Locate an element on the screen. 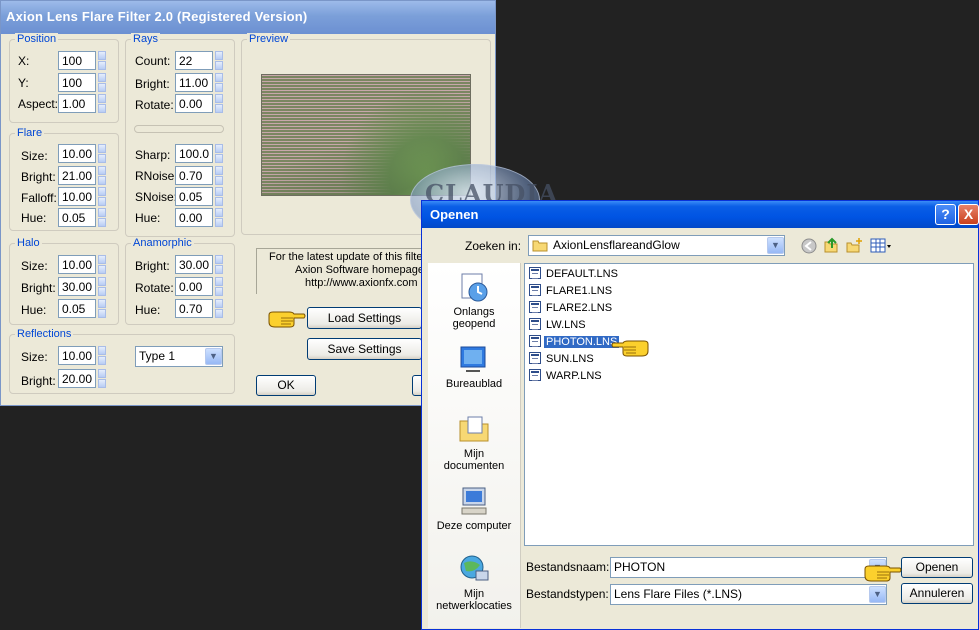  reflections-bright-input: 20.00 is located at coordinates (77, 378).